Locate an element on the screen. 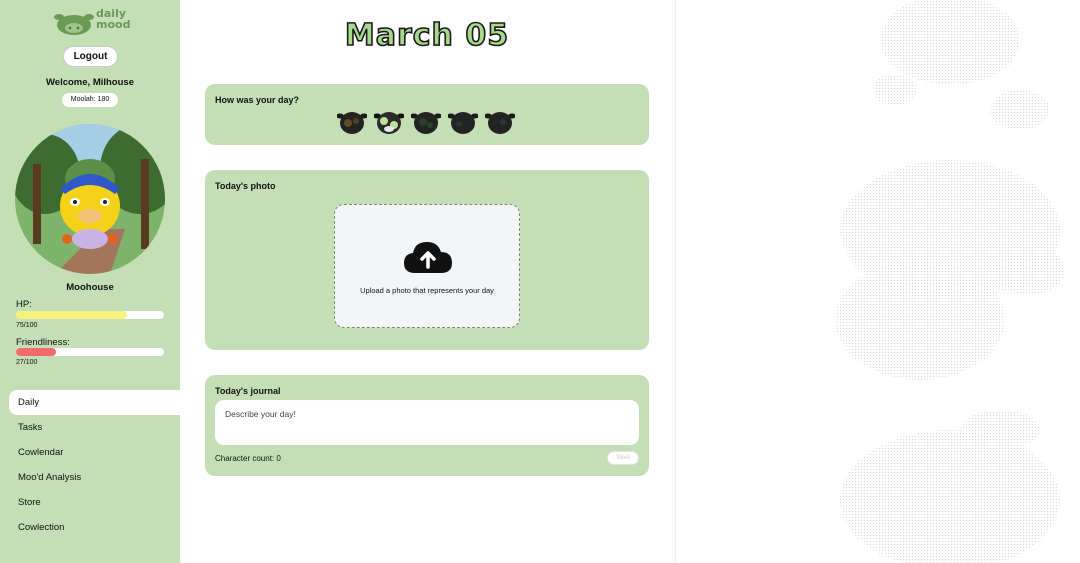 The image size is (1080, 563). journal-card: Today's journal Character count: 0 Save is located at coordinates (427, 425).